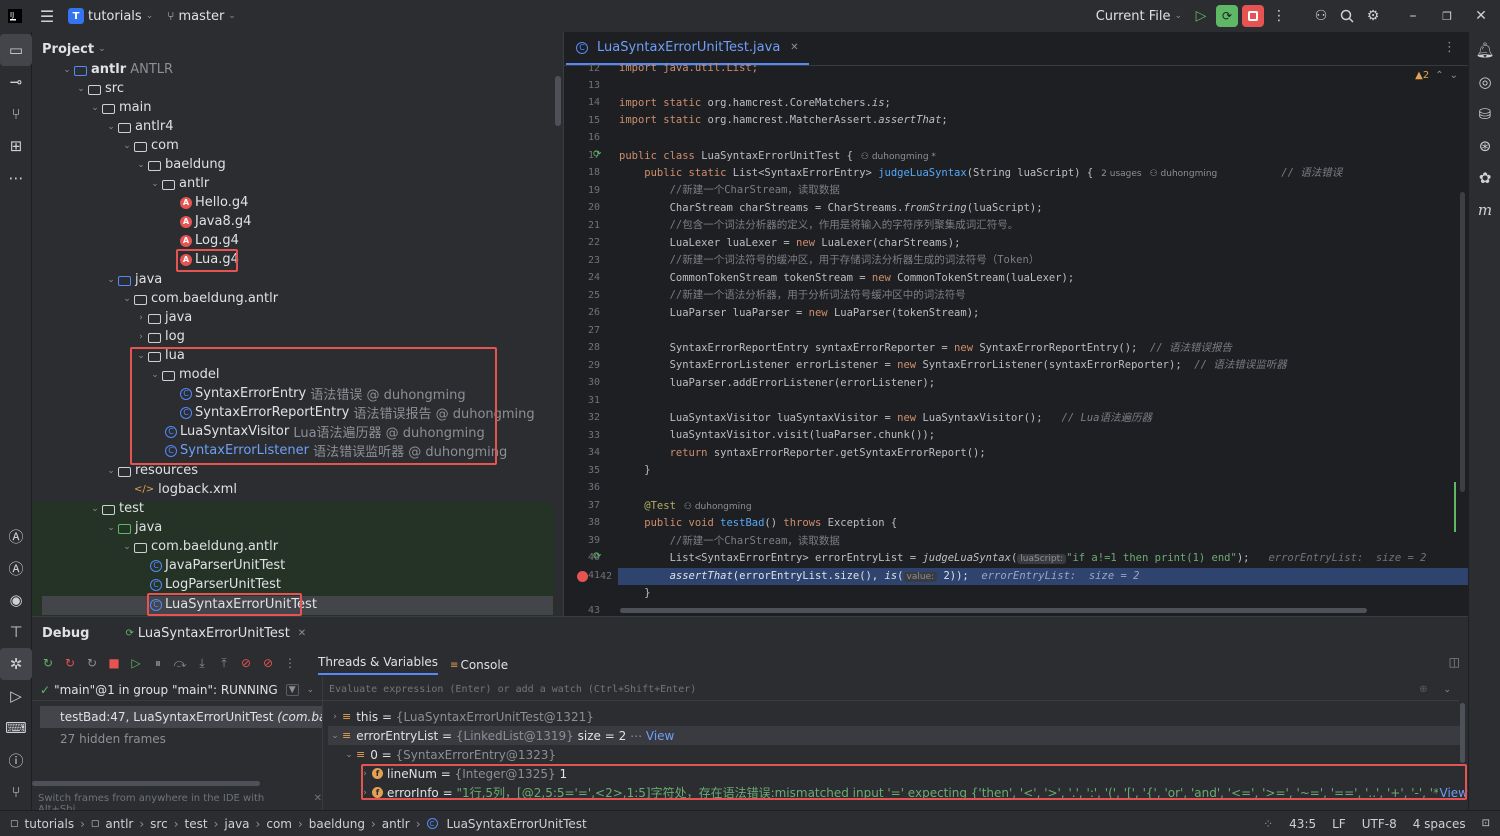 This screenshot has height=836, width=1500. I want to click on ai-assistant-icon: ◎, so click(1484, 82).